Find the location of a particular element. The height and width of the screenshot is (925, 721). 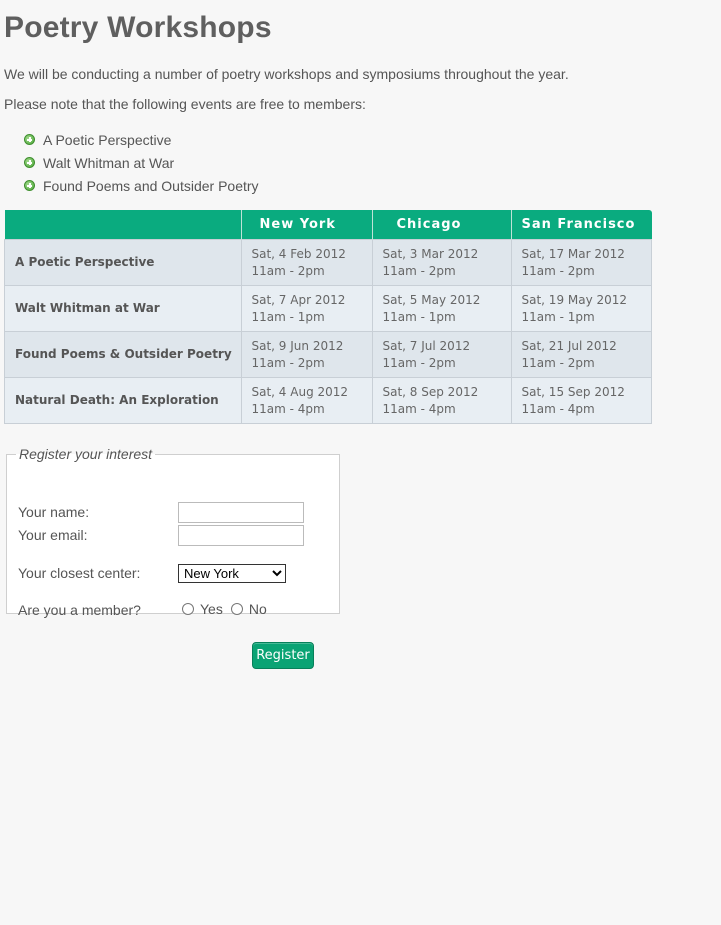

date-text: Sat, 3 Mar 2012 is located at coordinates (430, 253).